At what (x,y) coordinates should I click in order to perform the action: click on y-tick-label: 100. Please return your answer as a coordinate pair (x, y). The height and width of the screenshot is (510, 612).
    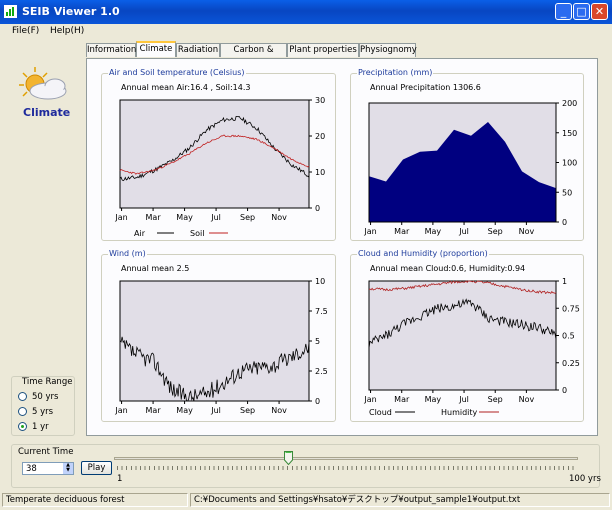
    Looking at the image, I should click on (569, 163).